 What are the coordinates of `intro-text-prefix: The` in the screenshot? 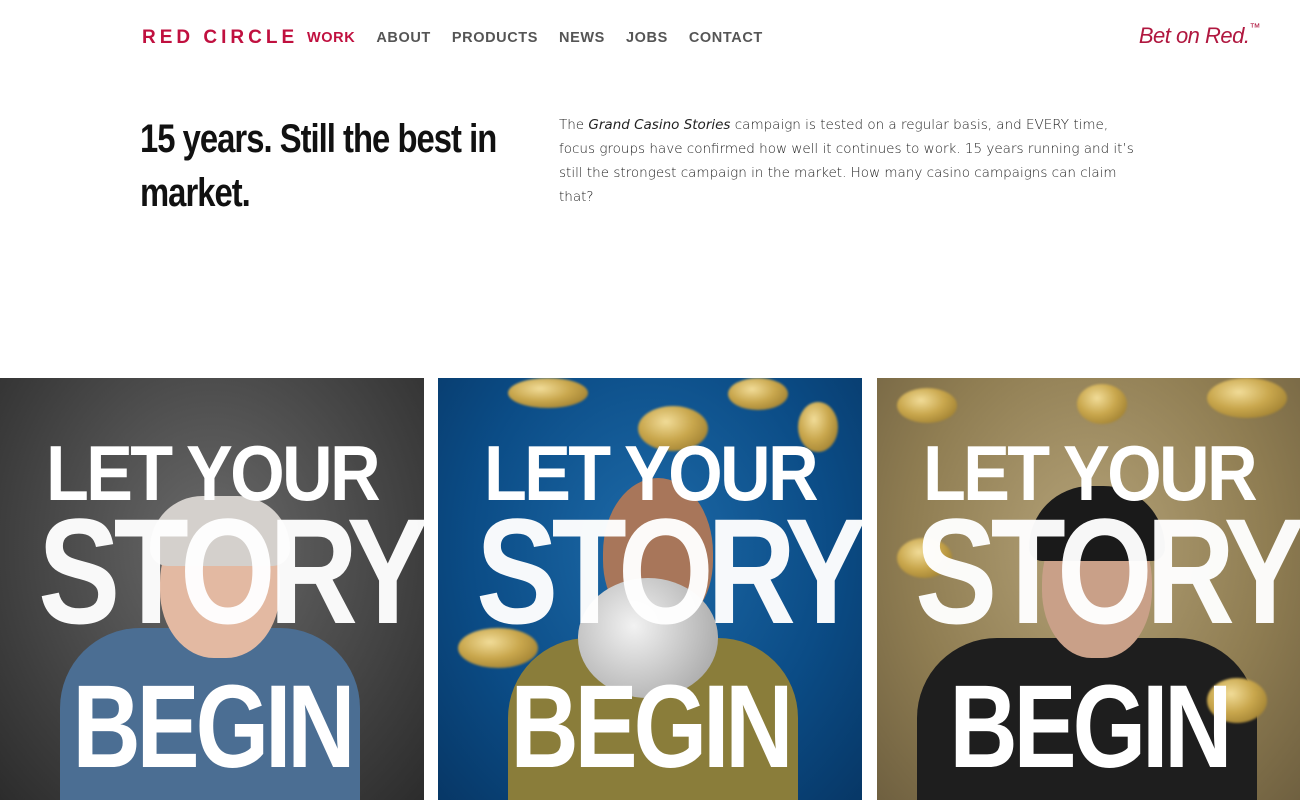 It's located at (574, 125).